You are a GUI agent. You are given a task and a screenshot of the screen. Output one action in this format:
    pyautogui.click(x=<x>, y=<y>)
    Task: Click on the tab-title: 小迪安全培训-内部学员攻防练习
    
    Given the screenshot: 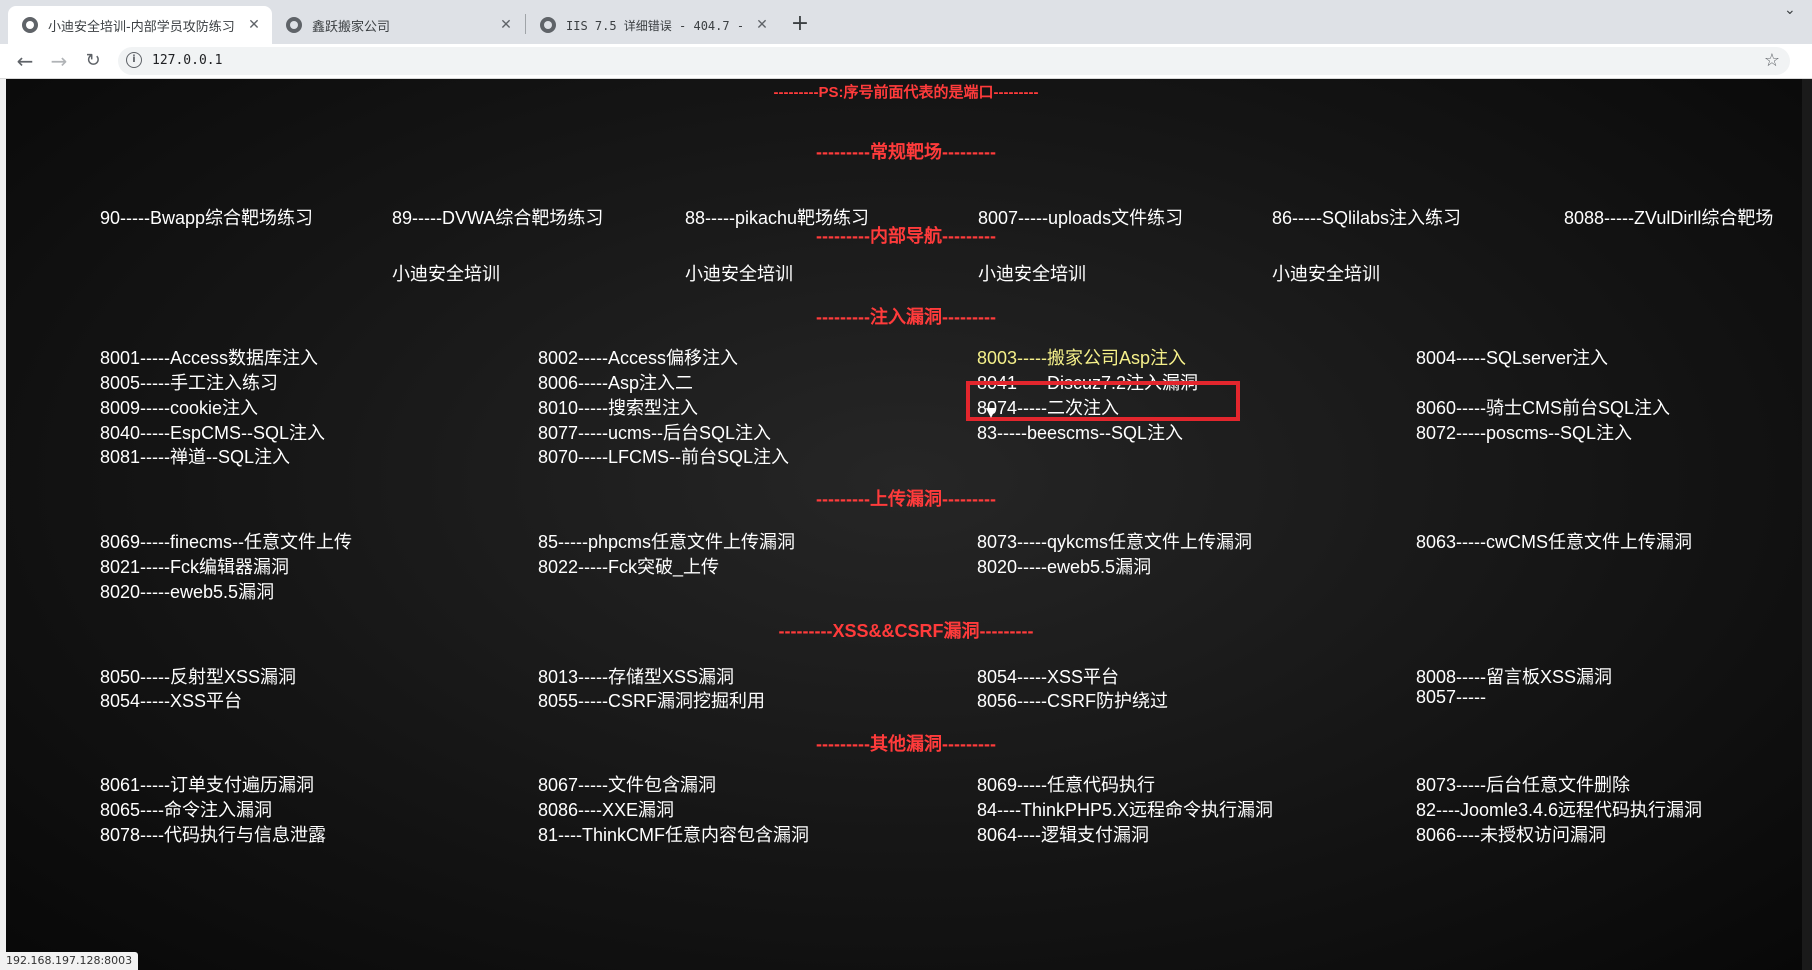 What is the action you would take?
    pyautogui.click(x=141, y=27)
    